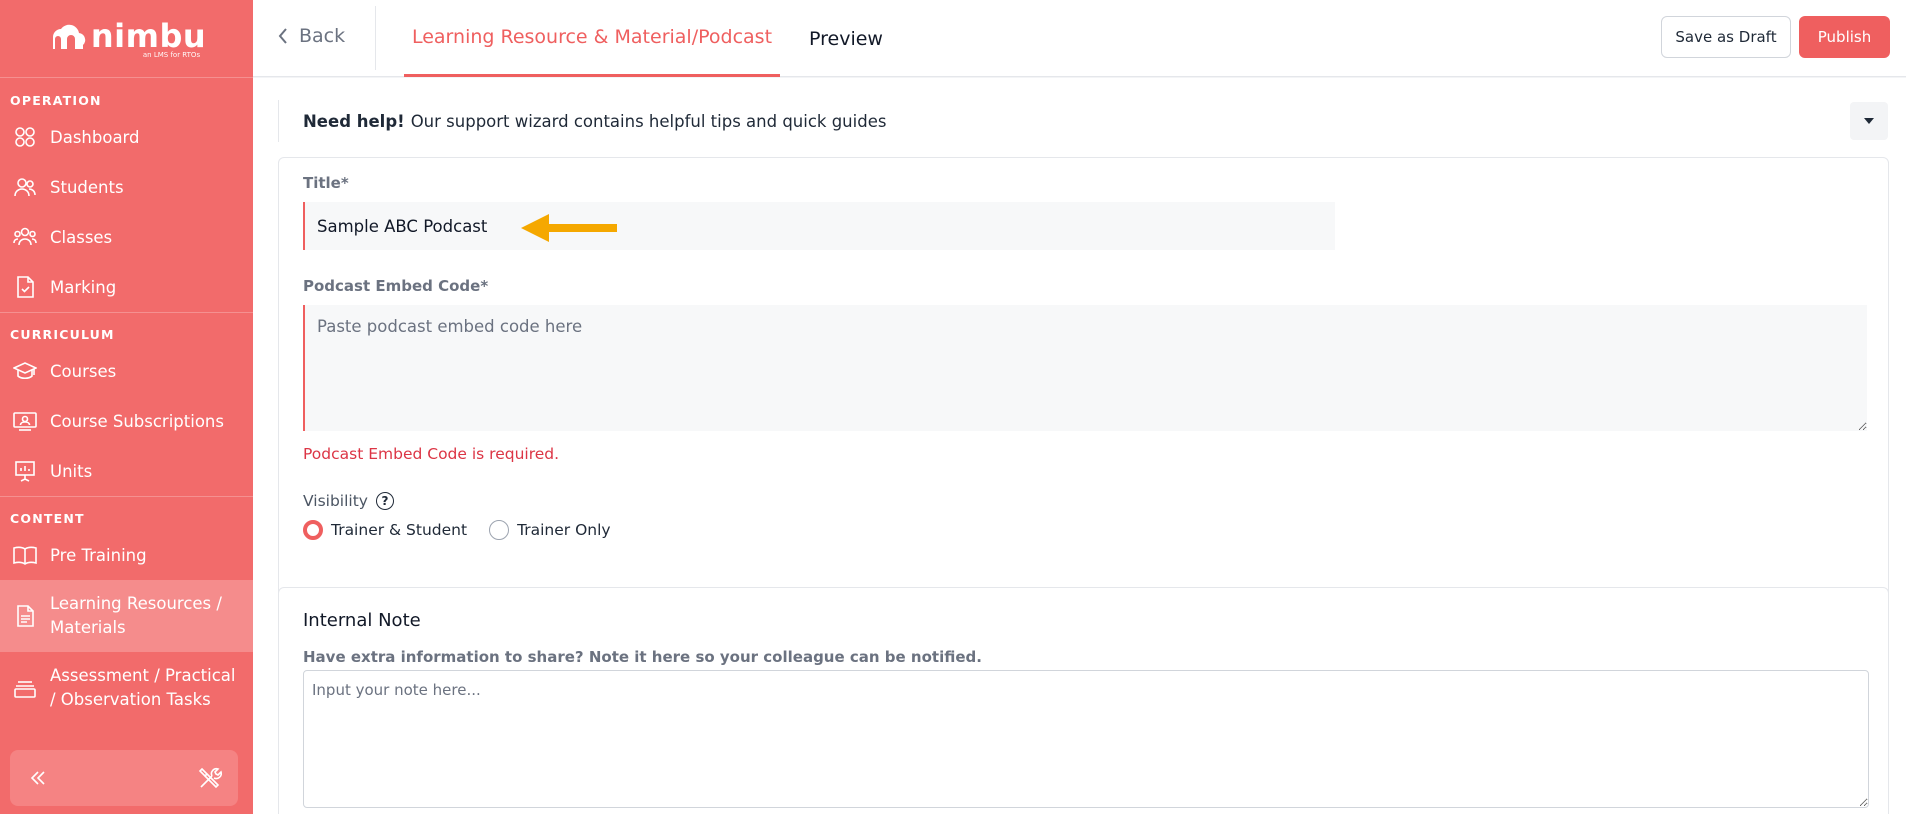 The height and width of the screenshot is (814, 1906). Describe the element at coordinates (126, 237) in the screenshot. I see `sidebar-item-classes: Classes` at that location.